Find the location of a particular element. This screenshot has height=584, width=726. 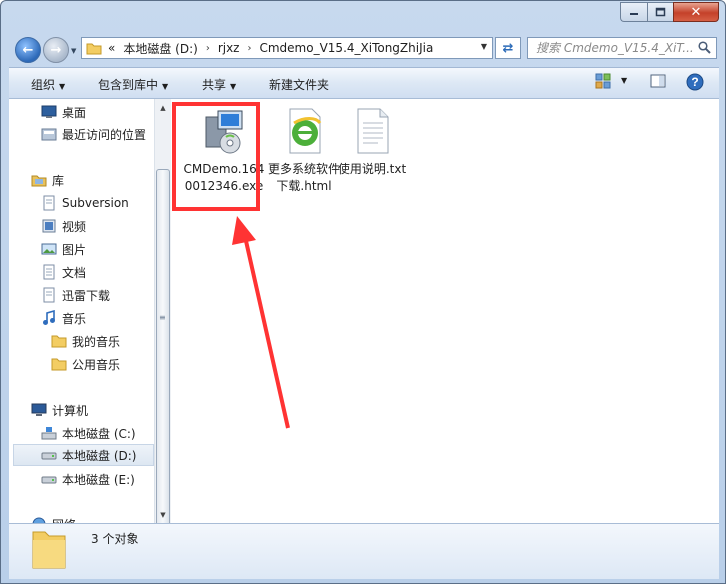

breadcrumb-segment: rjxz is located at coordinates (229, 48).